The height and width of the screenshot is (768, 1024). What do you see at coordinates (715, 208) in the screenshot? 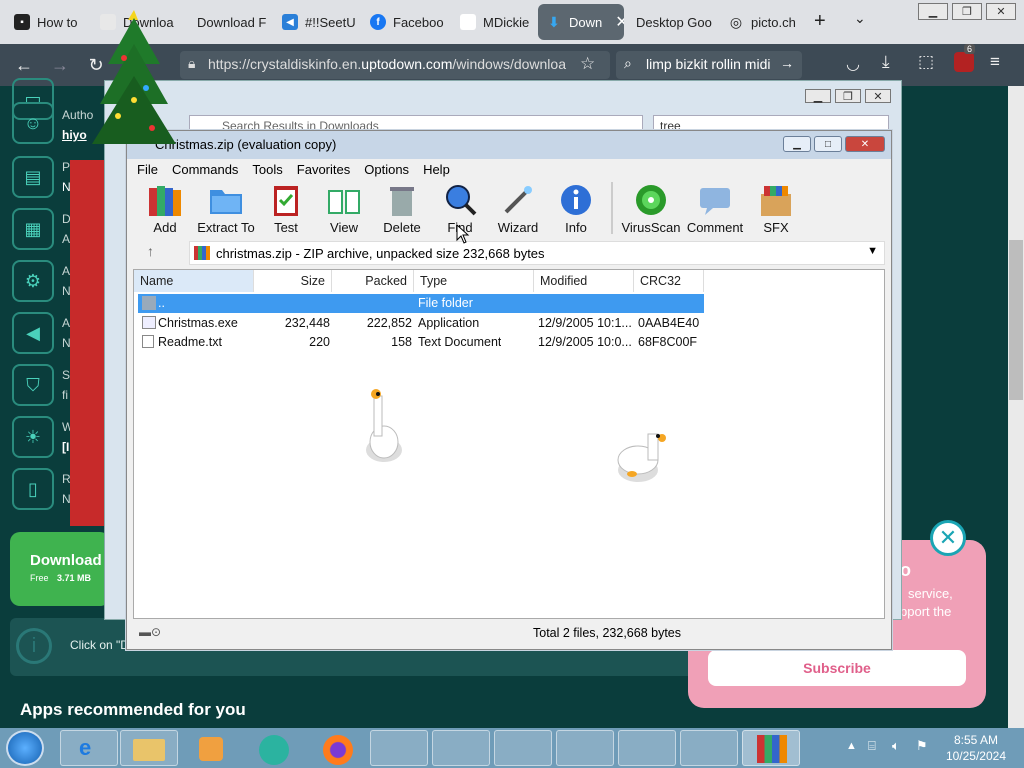
I see `comment-button: Comment` at bounding box center [715, 208].